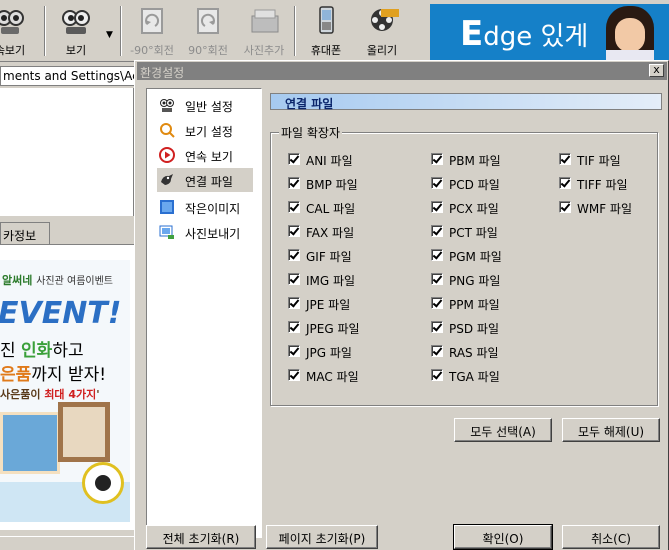  Describe the element at coordinates (208, 32) in the screenshot. I see `toolbar-rotate-right-button: 90°회전` at that location.